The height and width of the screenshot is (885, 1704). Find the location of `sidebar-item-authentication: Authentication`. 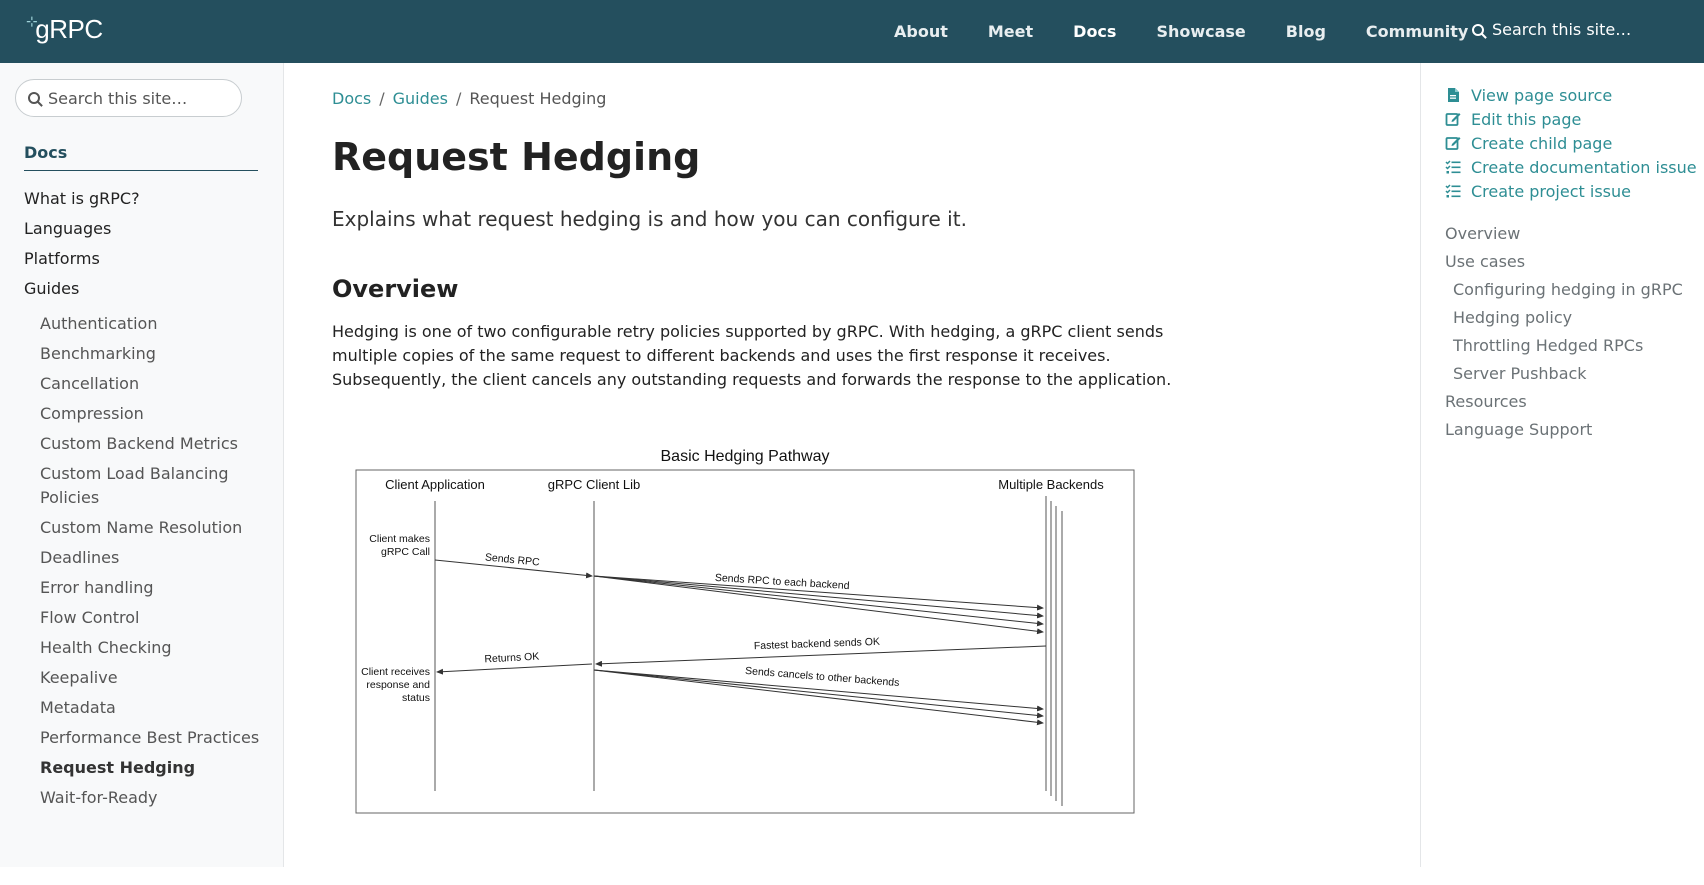

sidebar-item-authentication: Authentication is located at coordinates (152, 324).